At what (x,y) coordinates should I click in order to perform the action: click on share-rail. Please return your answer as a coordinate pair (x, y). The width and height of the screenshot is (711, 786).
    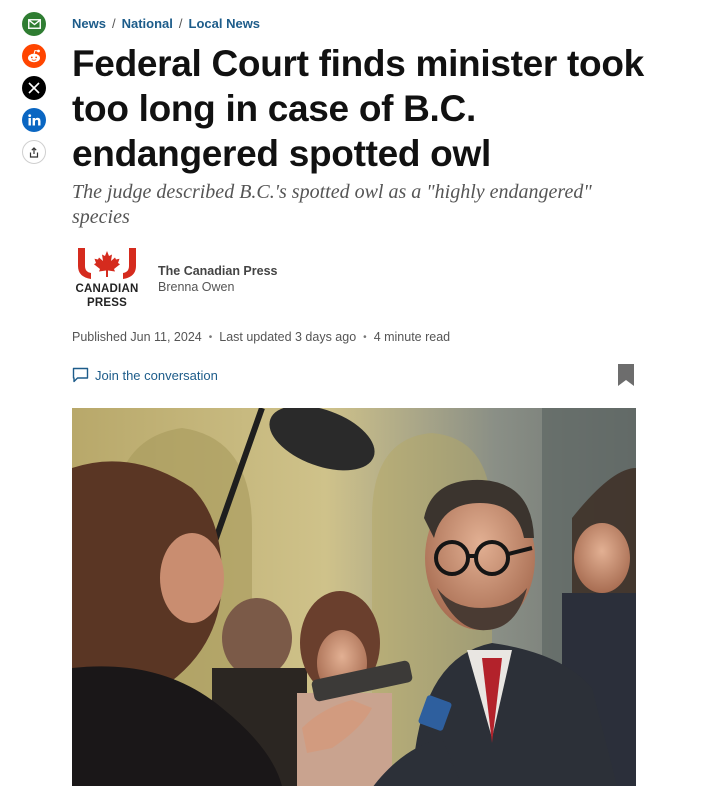
    Looking at the image, I should click on (34, 88).